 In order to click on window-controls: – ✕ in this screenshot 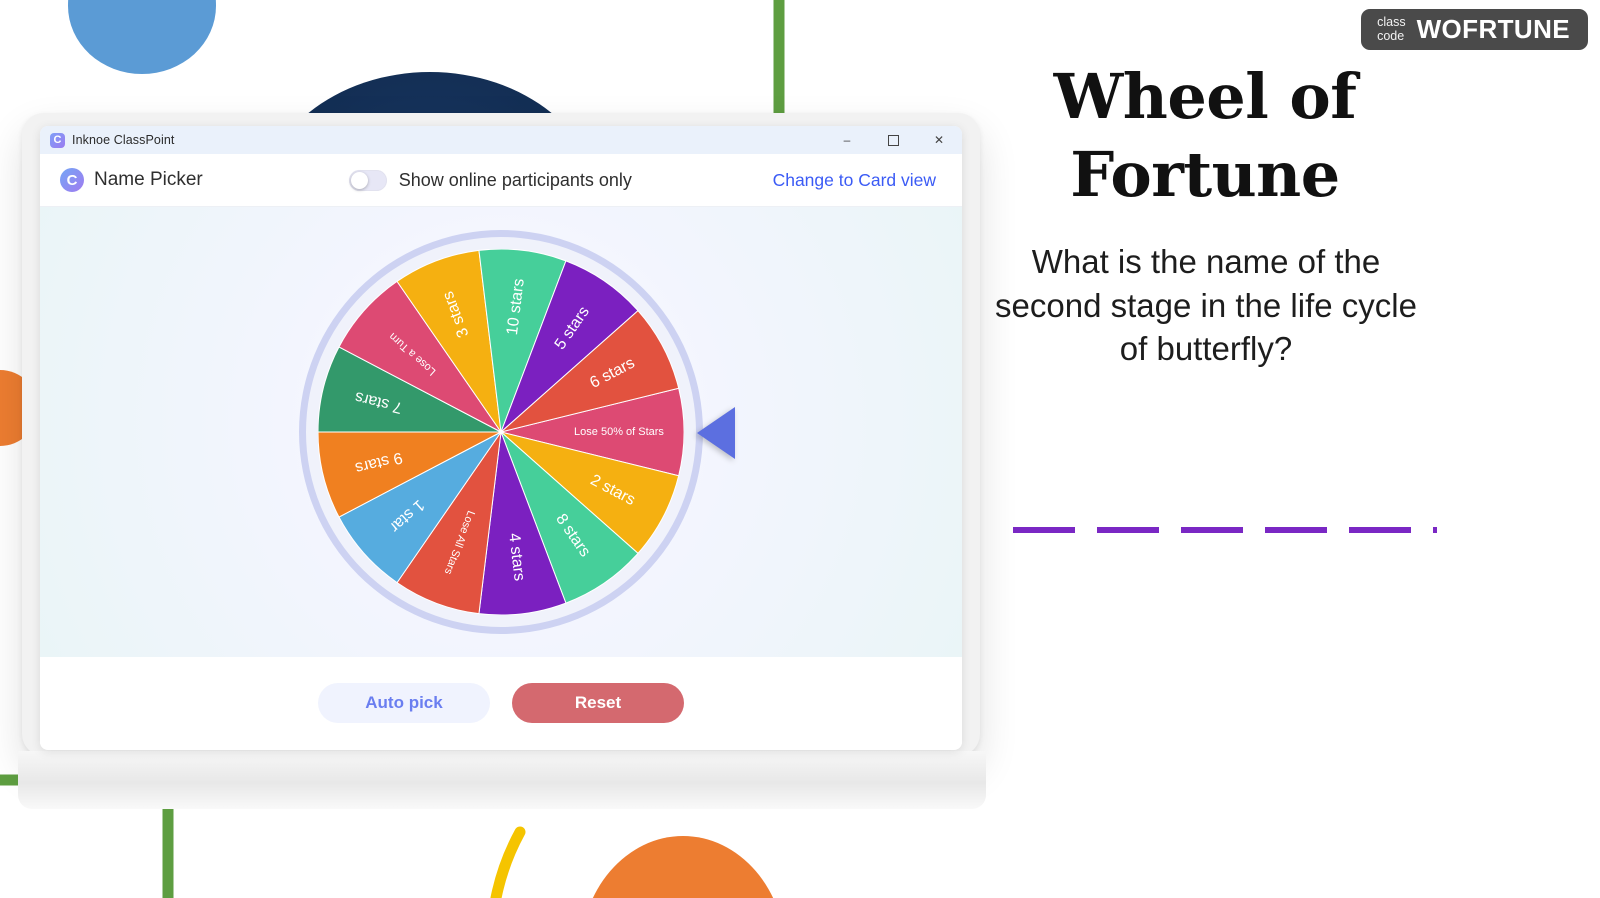, I will do `click(893, 140)`.